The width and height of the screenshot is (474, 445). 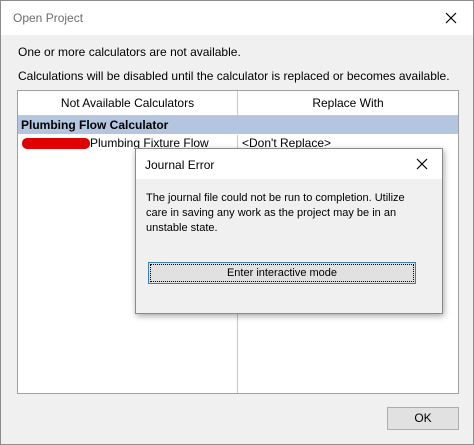 I want to click on journal-error-close-button, so click(x=422, y=164).